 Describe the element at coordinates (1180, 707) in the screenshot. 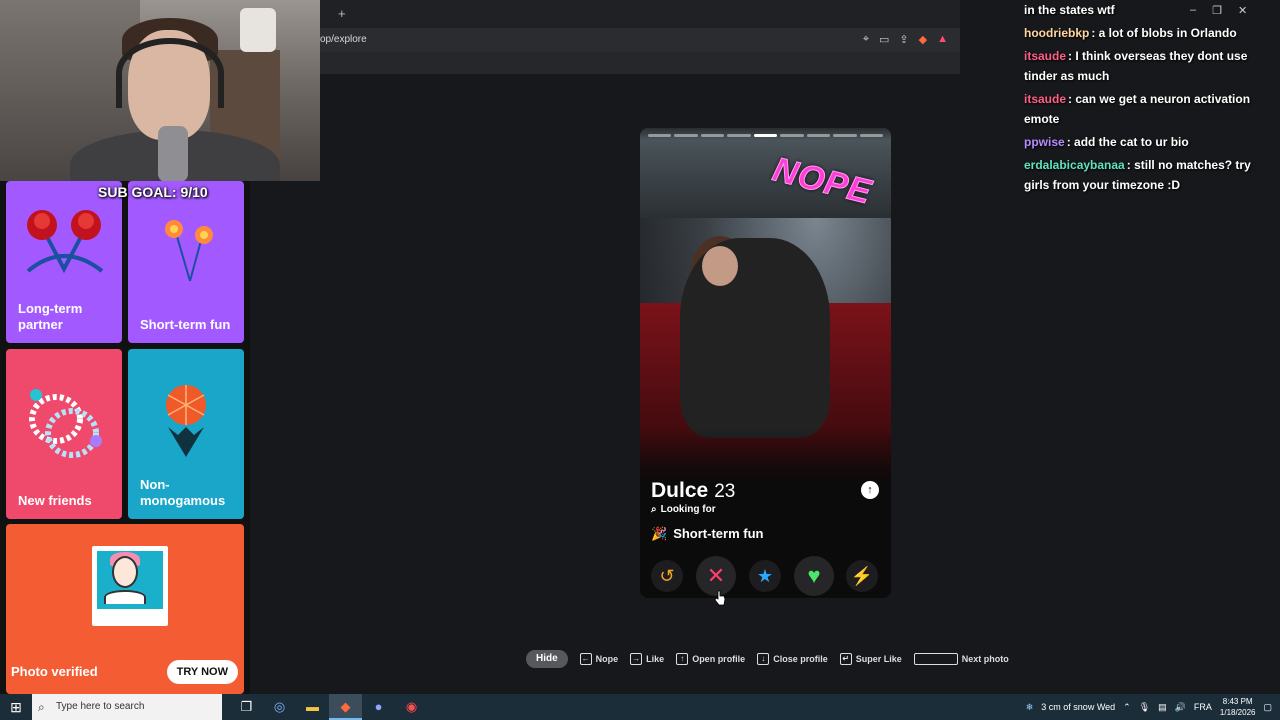

I see `volume-icon: 🔊` at that location.